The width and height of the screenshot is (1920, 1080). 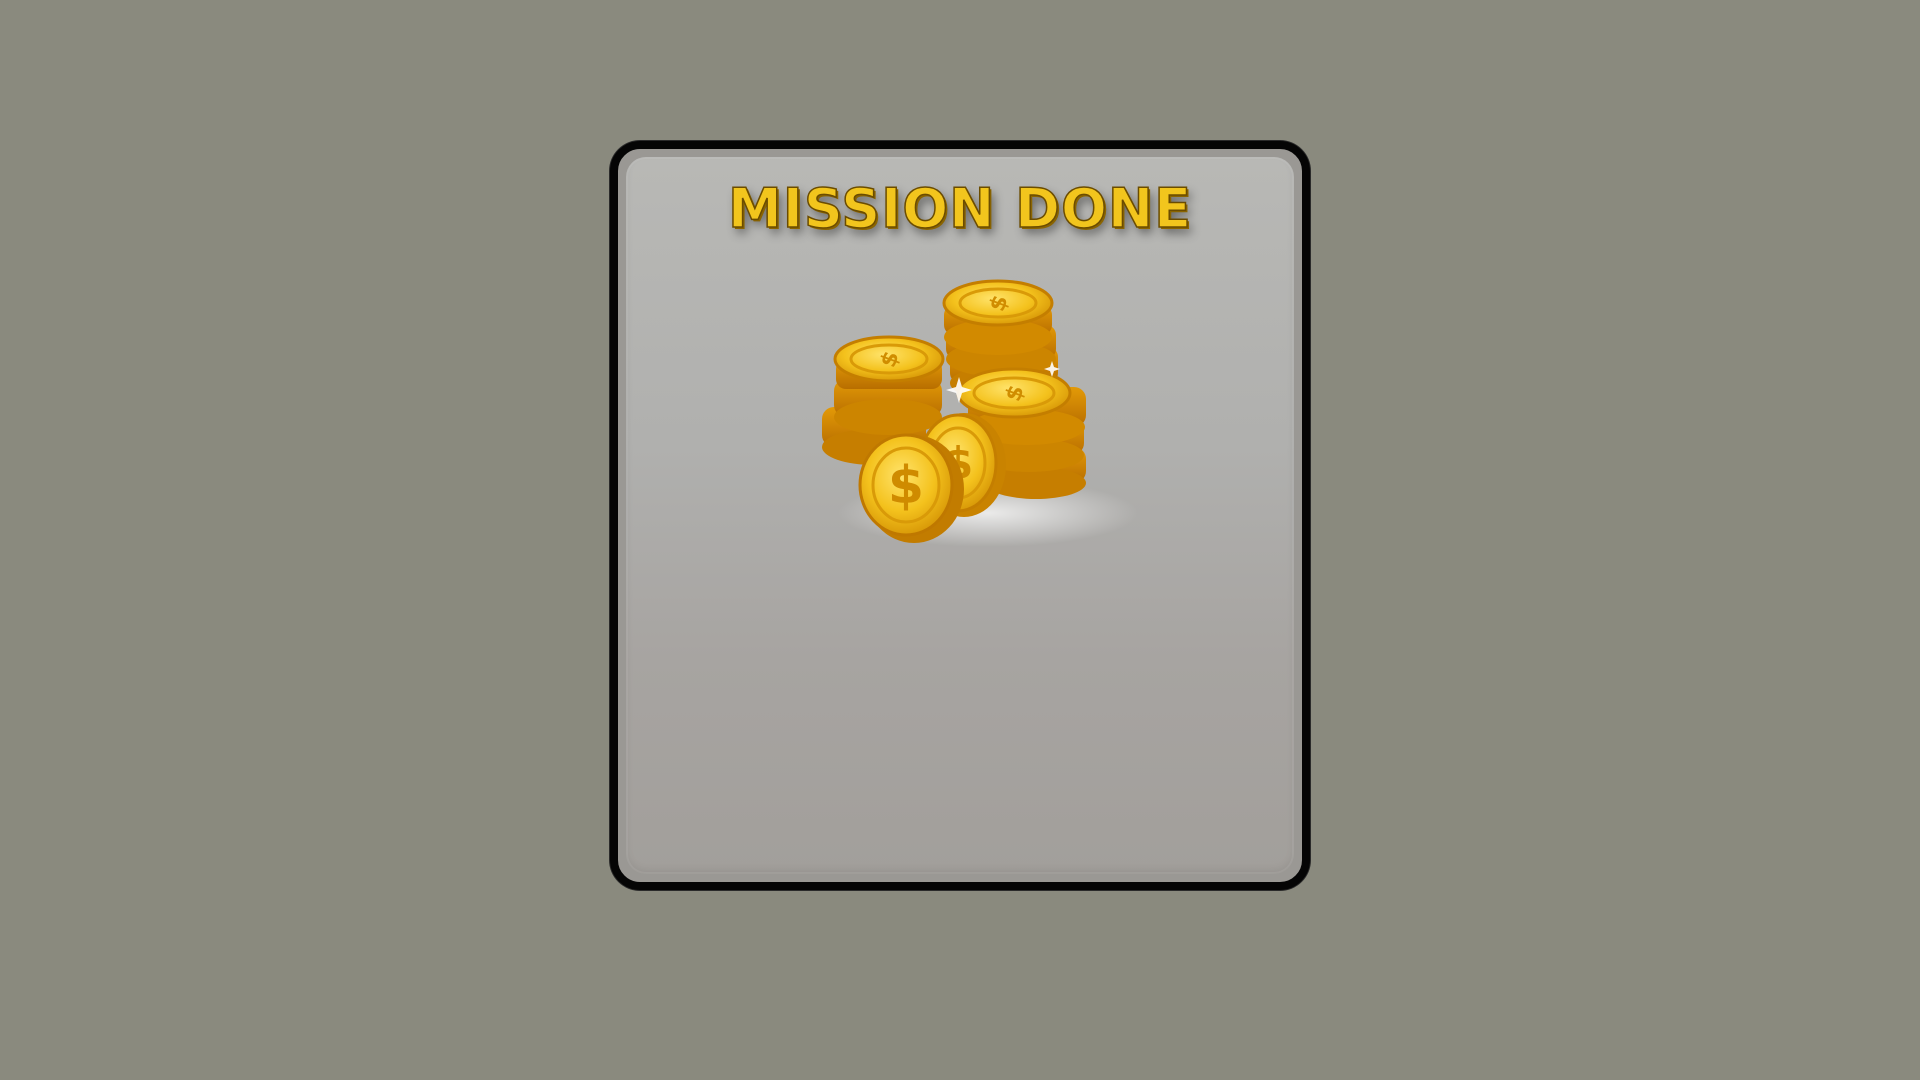 I want to click on coin-symbol: $, so click(x=906, y=486).